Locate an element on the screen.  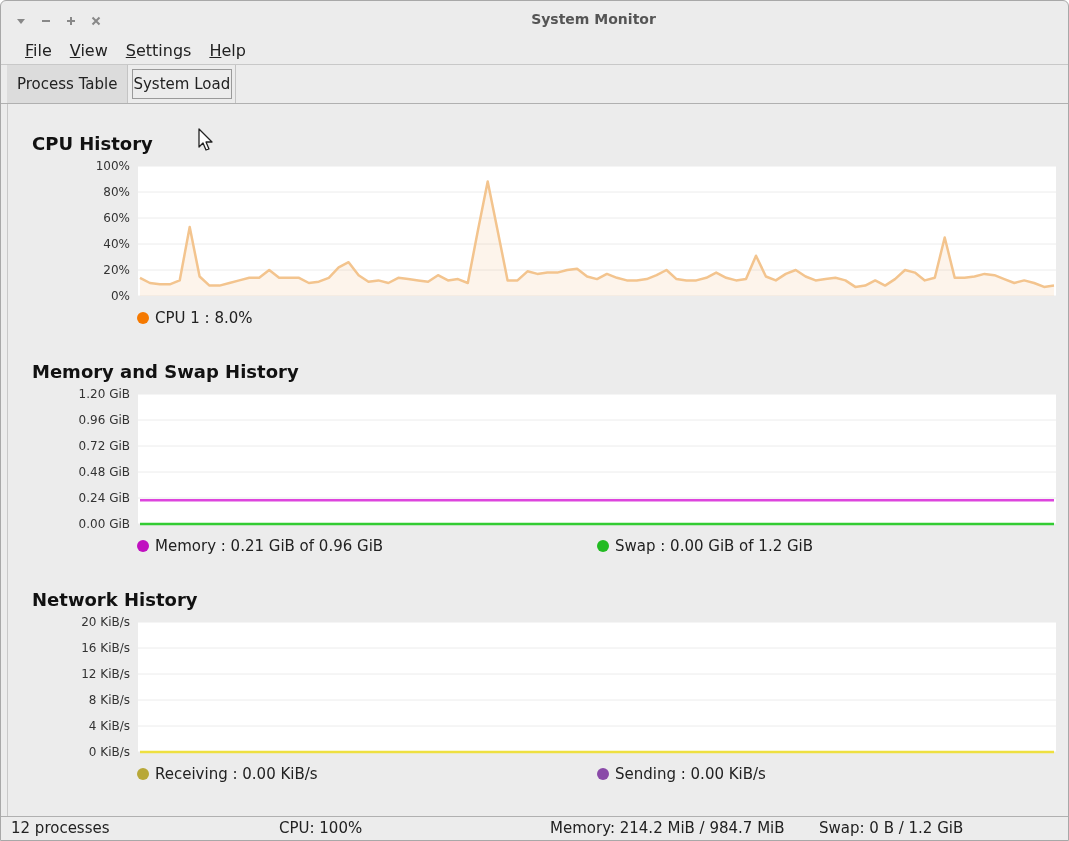
status-text: Memory: 214.2 MiB / 984.7 MiB is located at coordinates (668, 828).